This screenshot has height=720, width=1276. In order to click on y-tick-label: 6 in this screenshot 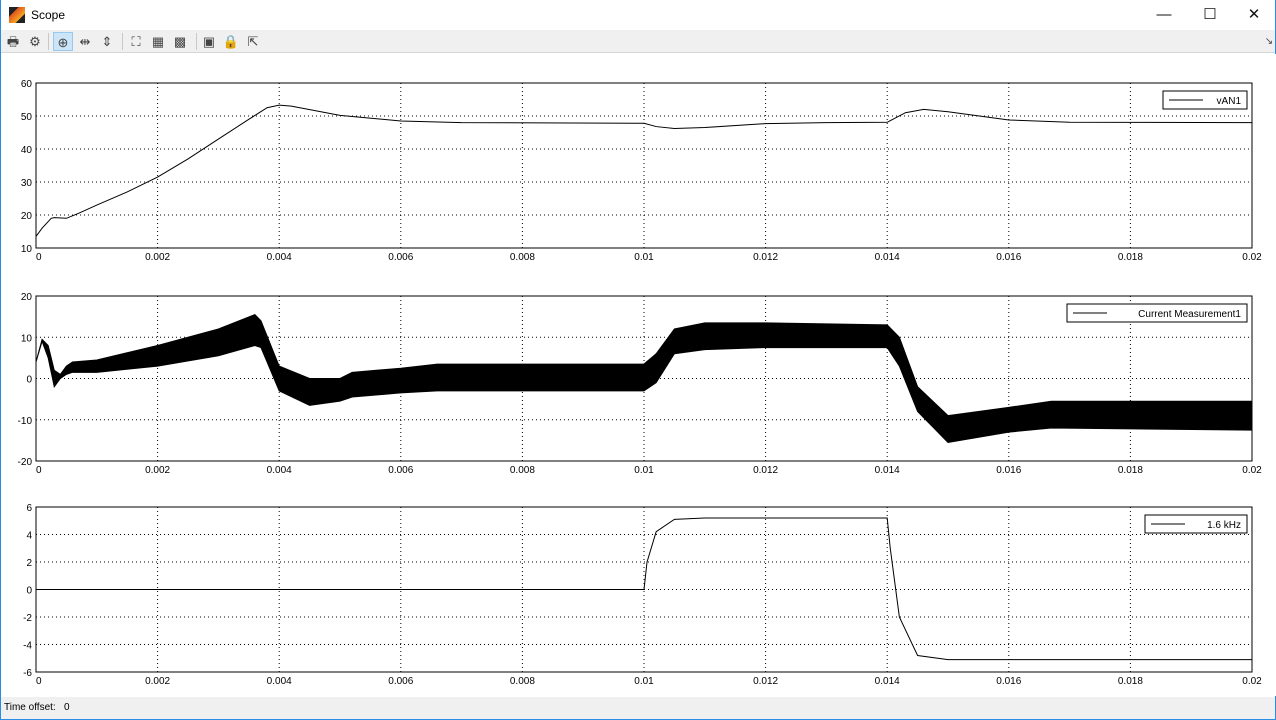, I will do `click(29, 508)`.